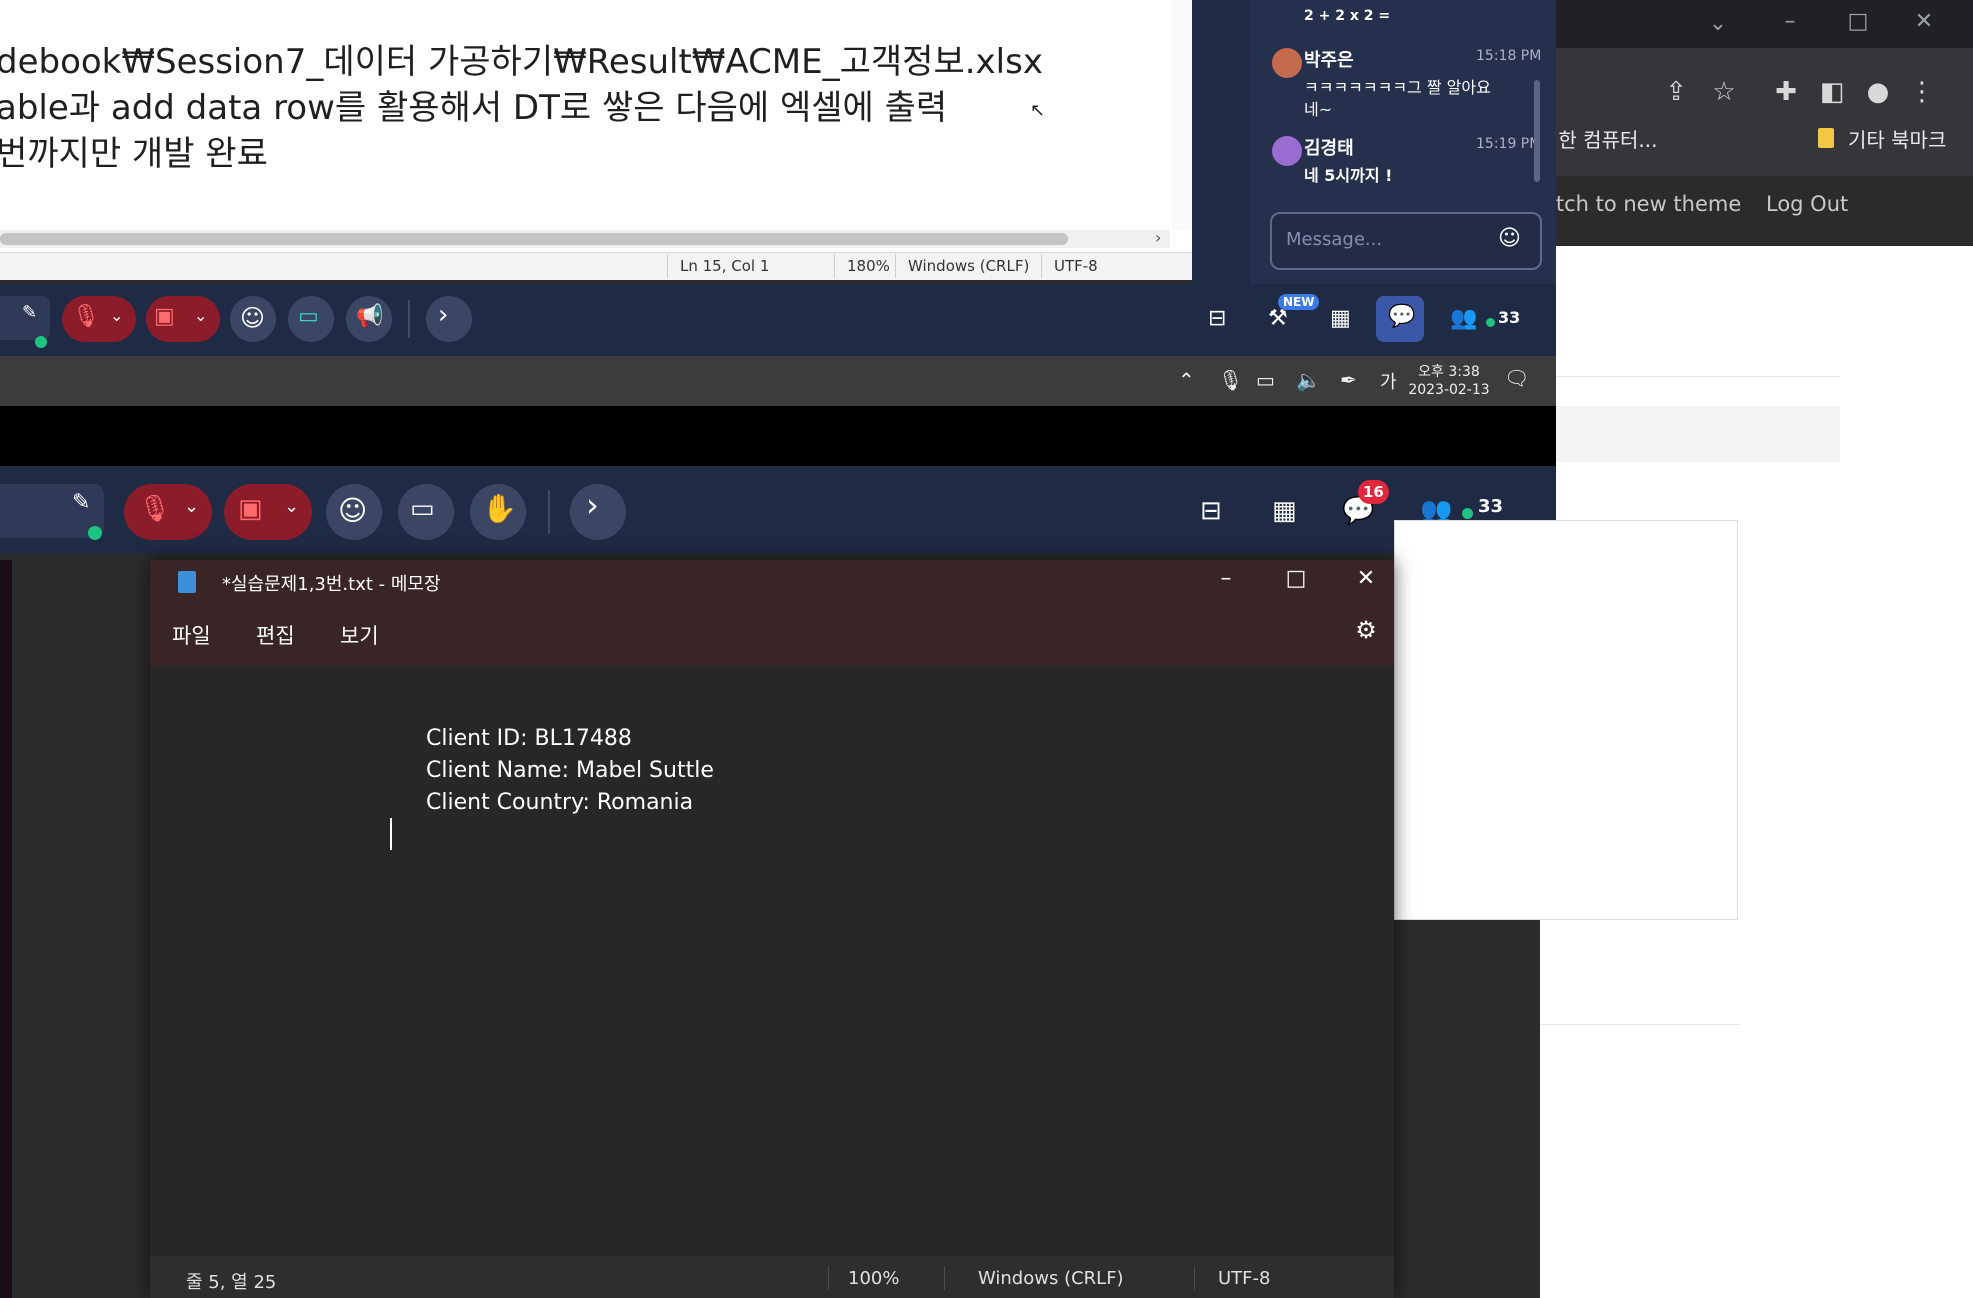 This screenshot has width=1973, height=1298. I want to click on clock-date: 2023-02-13, so click(1449, 390).